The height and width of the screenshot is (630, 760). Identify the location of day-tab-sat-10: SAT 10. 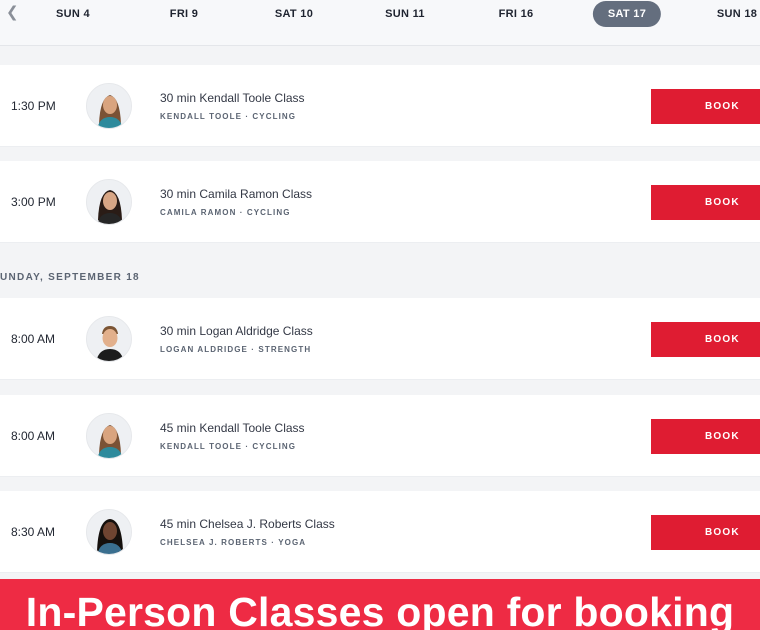
(294, 14).